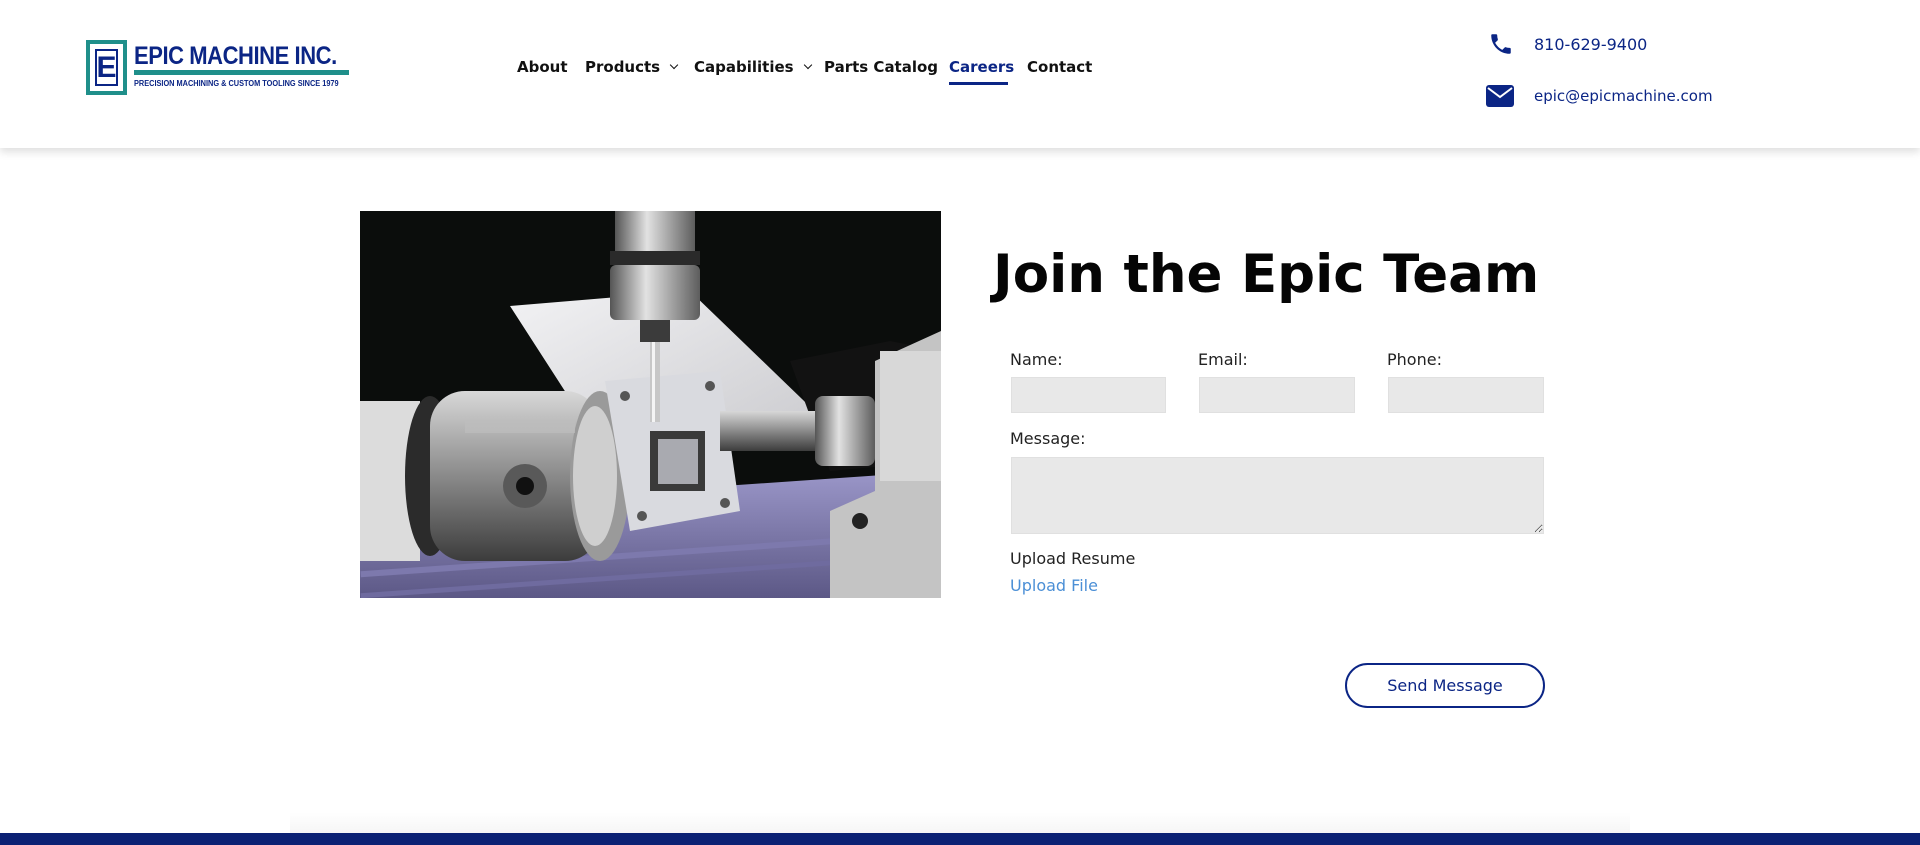 The image size is (1920, 845). What do you see at coordinates (650, 404) in the screenshot?
I see `cnc-machining-photo` at bounding box center [650, 404].